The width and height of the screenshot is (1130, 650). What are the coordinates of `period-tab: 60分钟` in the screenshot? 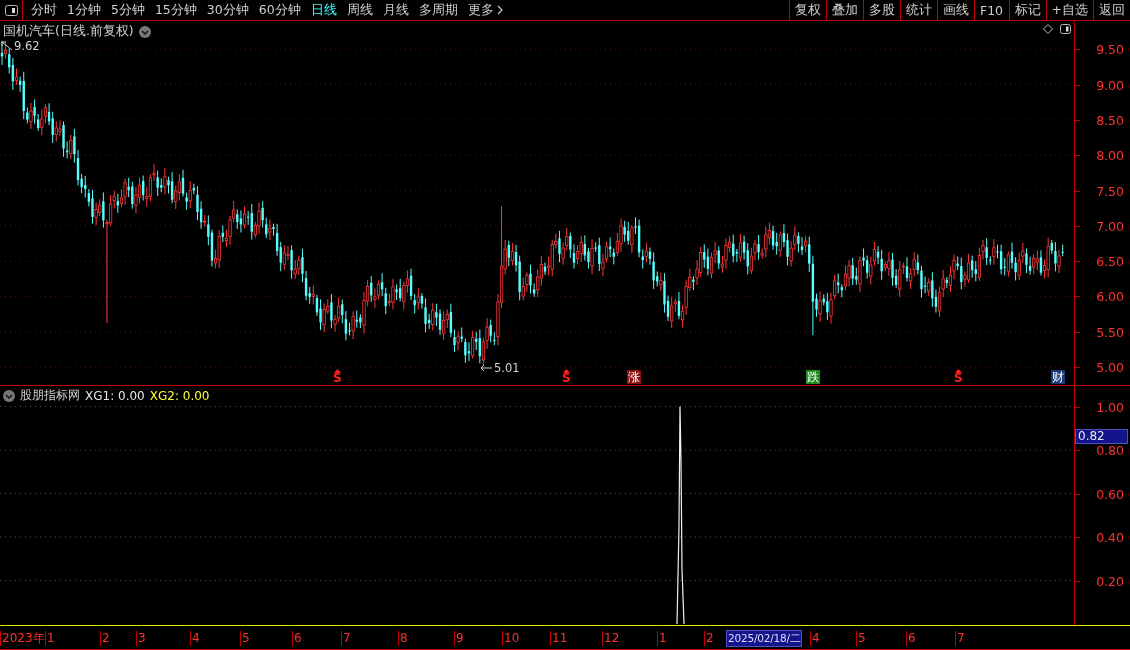 It's located at (279, 10).